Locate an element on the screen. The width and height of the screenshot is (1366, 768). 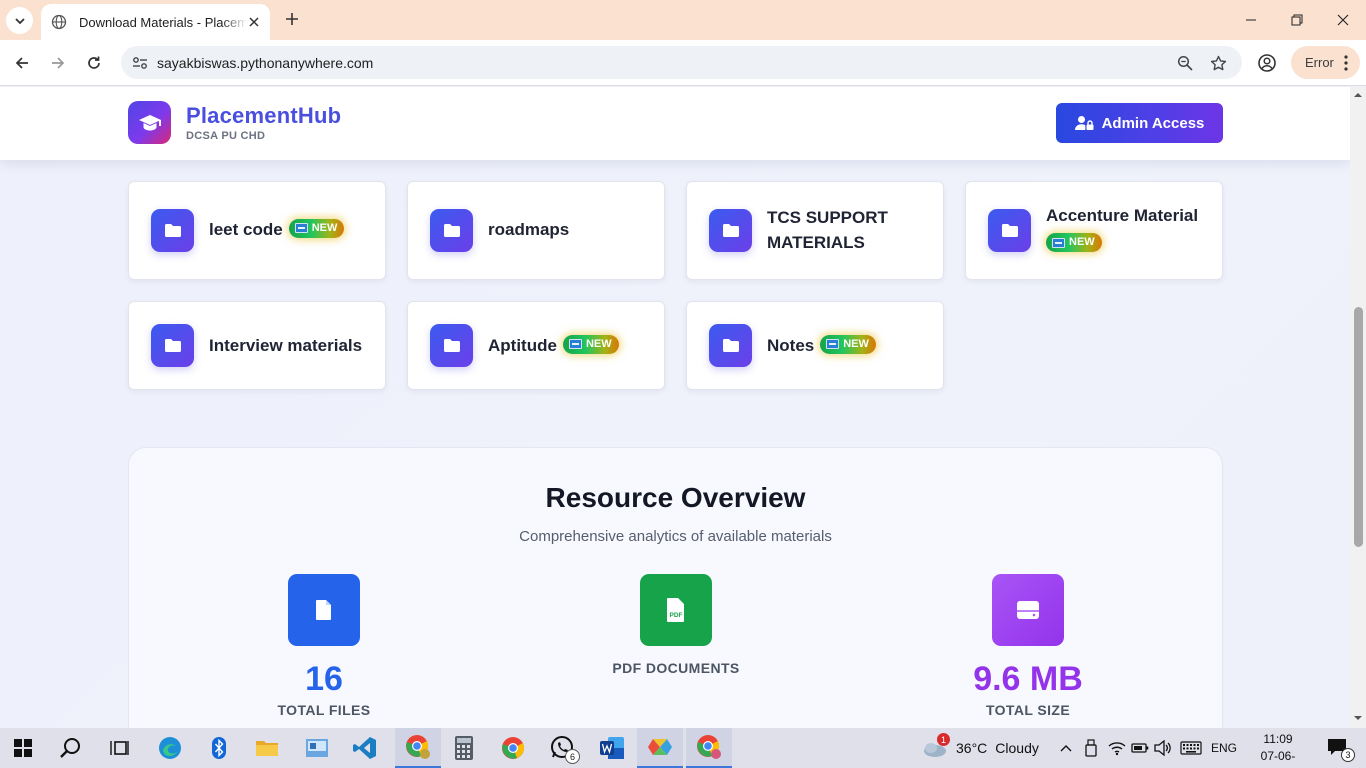
minimize-button is located at coordinates (1251, 20).